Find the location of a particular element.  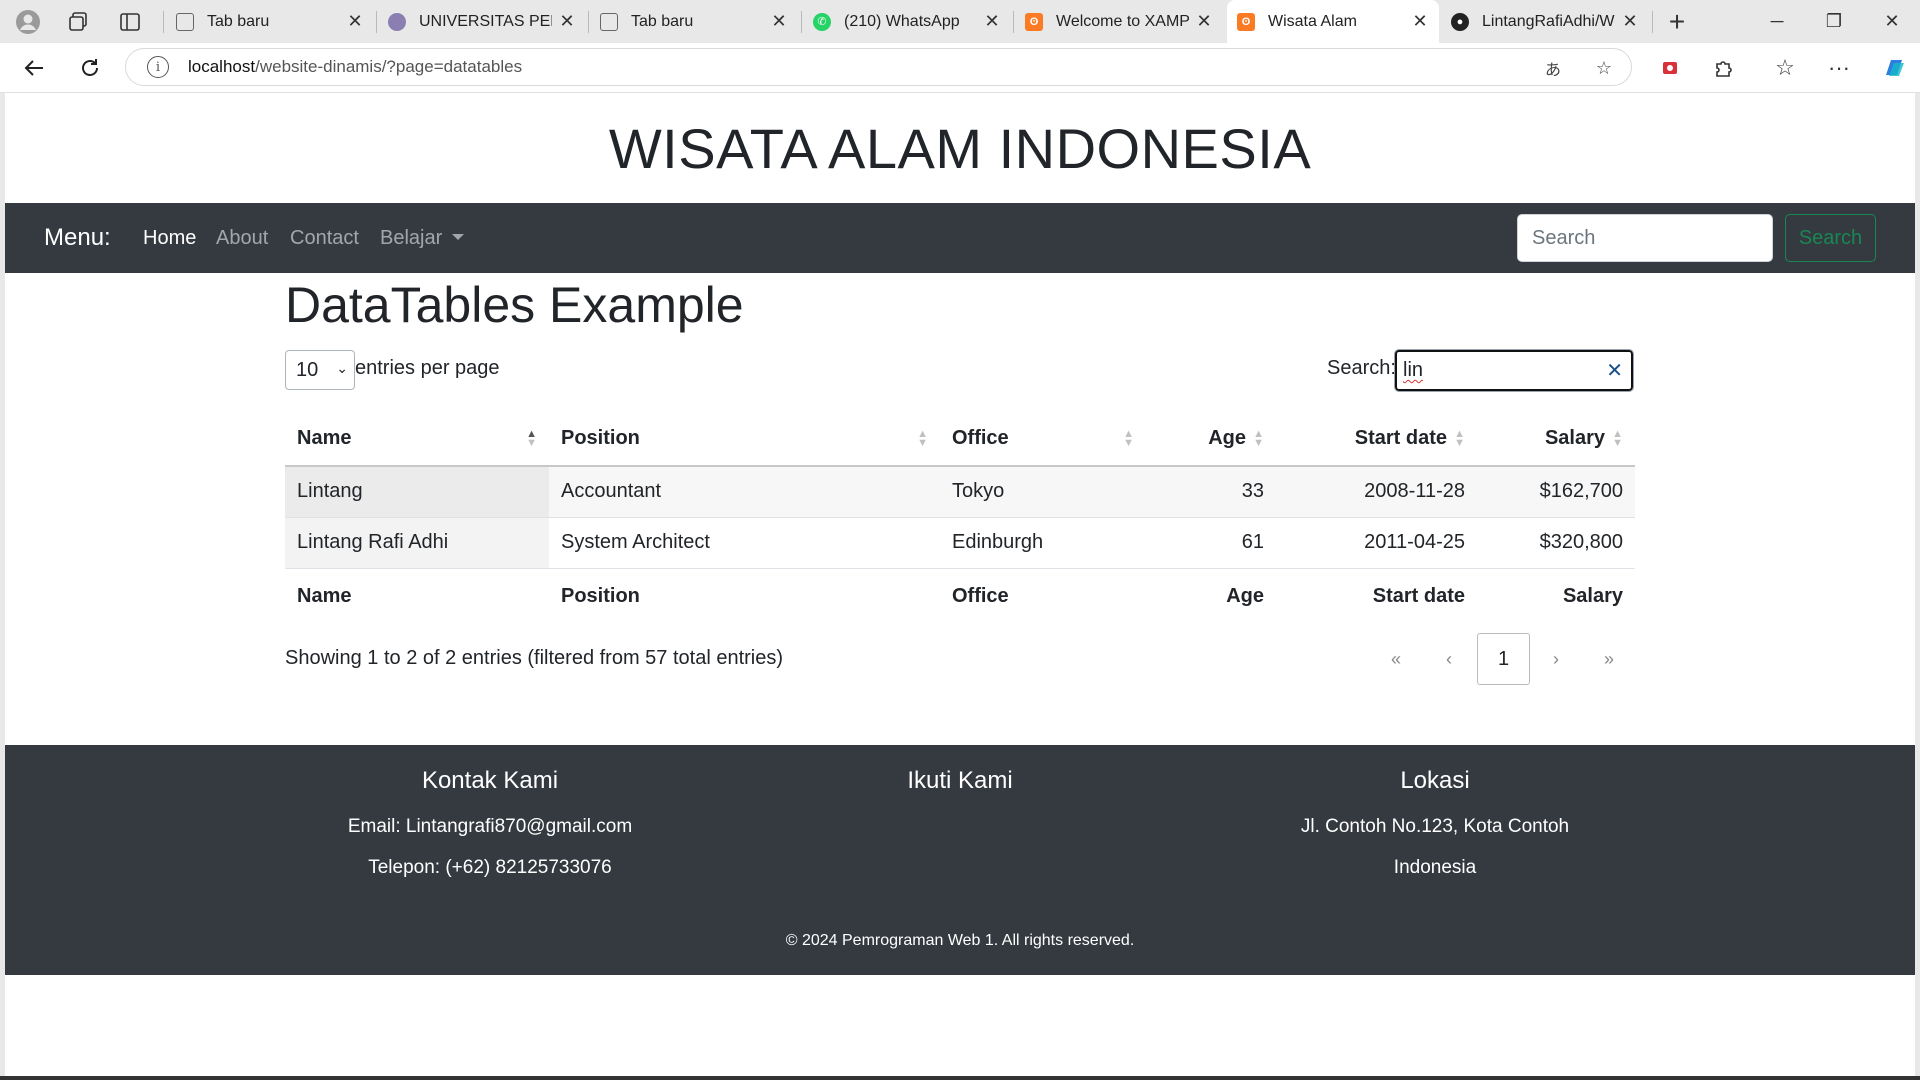

window-bottom-edge is located at coordinates (960, 1078).